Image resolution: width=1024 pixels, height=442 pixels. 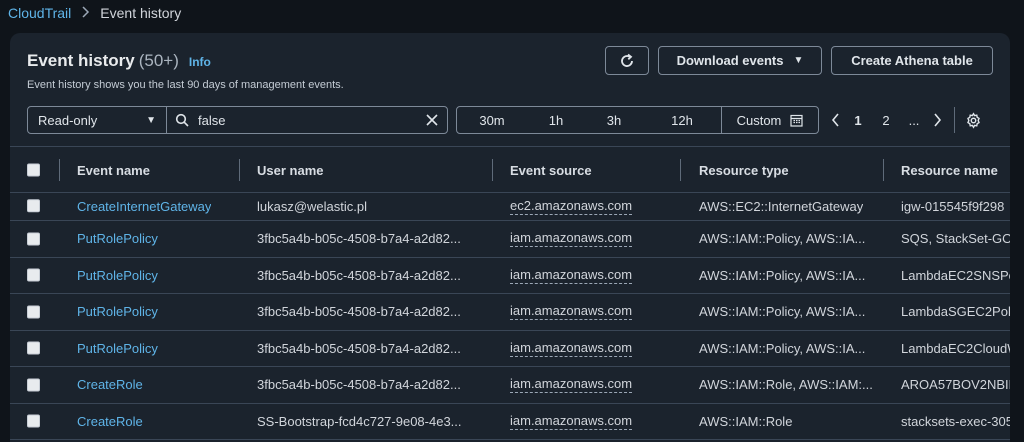 I want to click on column-event-source: Event source, so click(x=551, y=170).